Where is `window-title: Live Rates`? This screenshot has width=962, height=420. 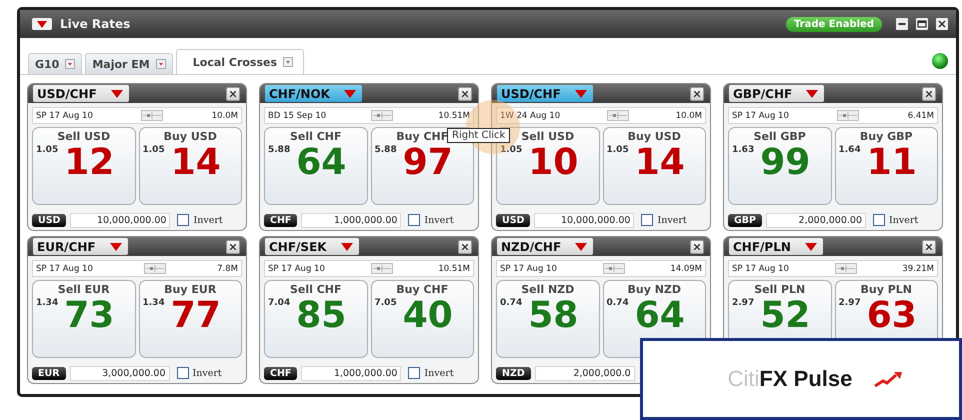
window-title: Live Rates is located at coordinates (96, 24).